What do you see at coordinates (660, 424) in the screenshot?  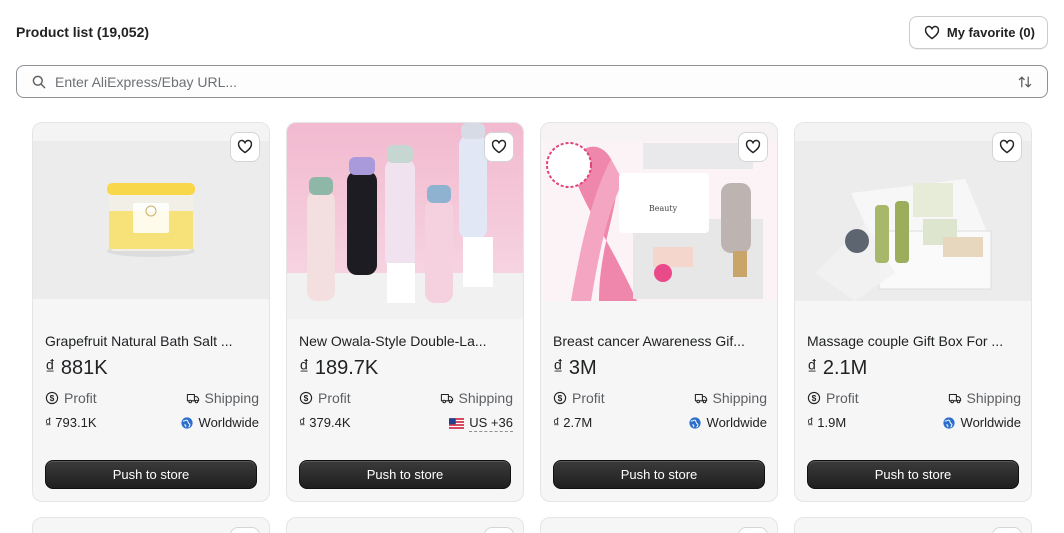 I see `meta-values: ₫ 2.7M Worldwide` at bounding box center [660, 424].